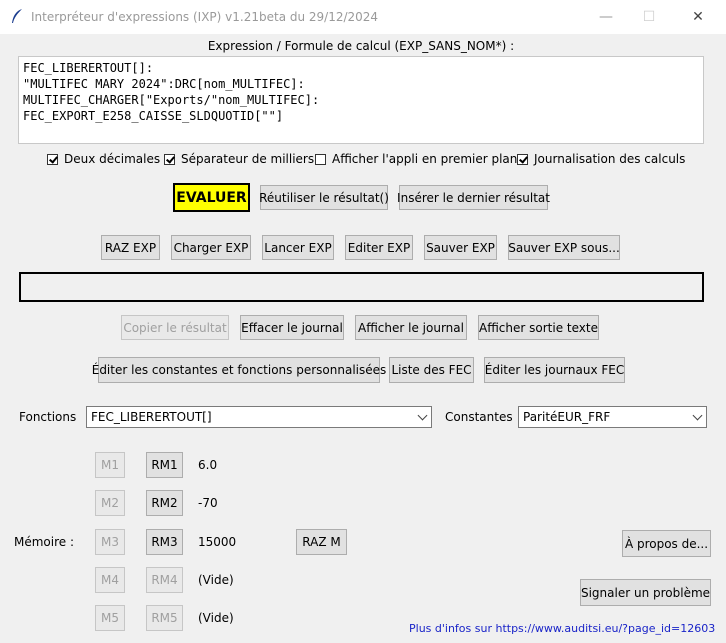  Describe the element at coordinates (164, 580) in the screenshot. I see `rm4-button: RM4` at that location.